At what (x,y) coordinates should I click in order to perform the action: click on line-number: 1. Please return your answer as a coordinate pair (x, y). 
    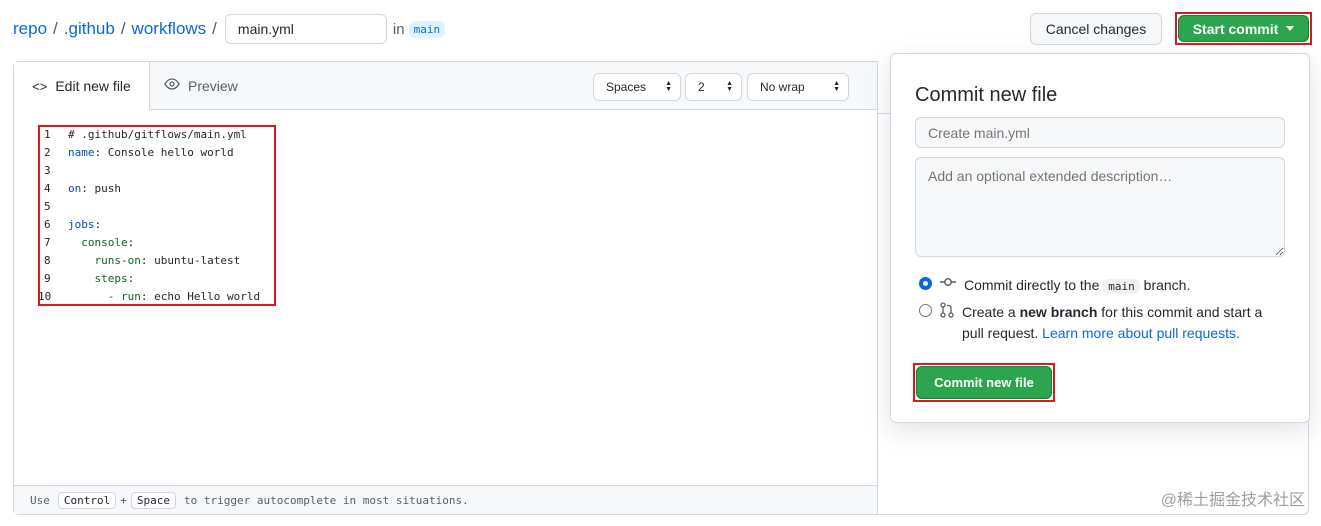
    Looking at the image, I should click on (47, 134).